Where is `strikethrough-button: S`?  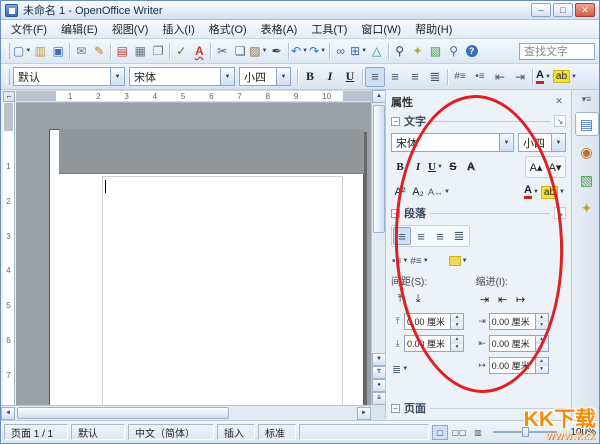 strikethrough-button: S is located at coordinates (453, 167).